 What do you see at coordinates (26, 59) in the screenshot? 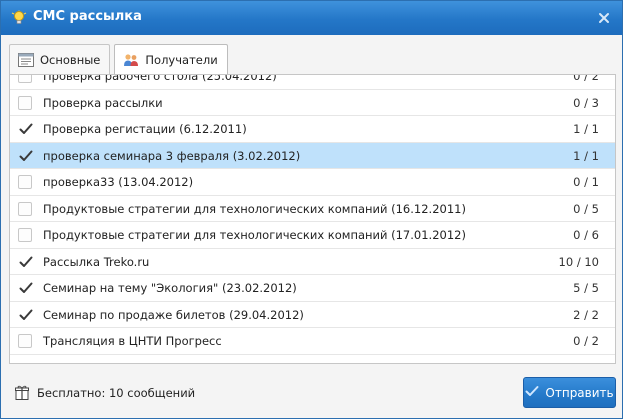
I see `list-icon` at bounding box center [26, 59].